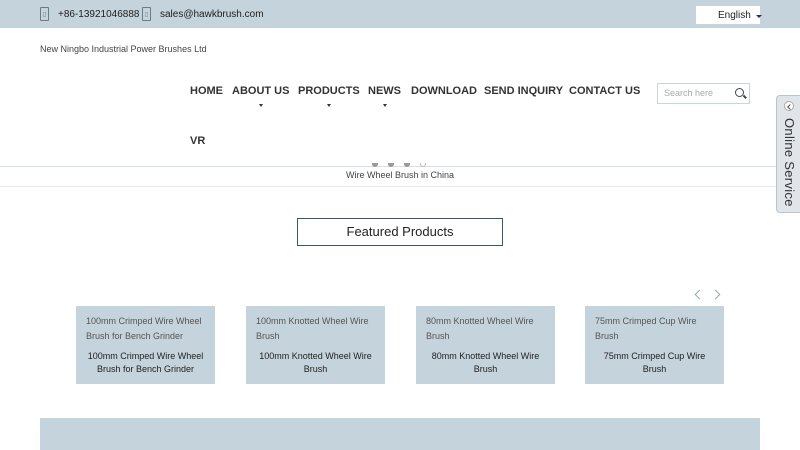 The image size is (800, 450). I want to click on company-name: New Ningbo Industrial Power Brushes Ltd, so click(123, 49).